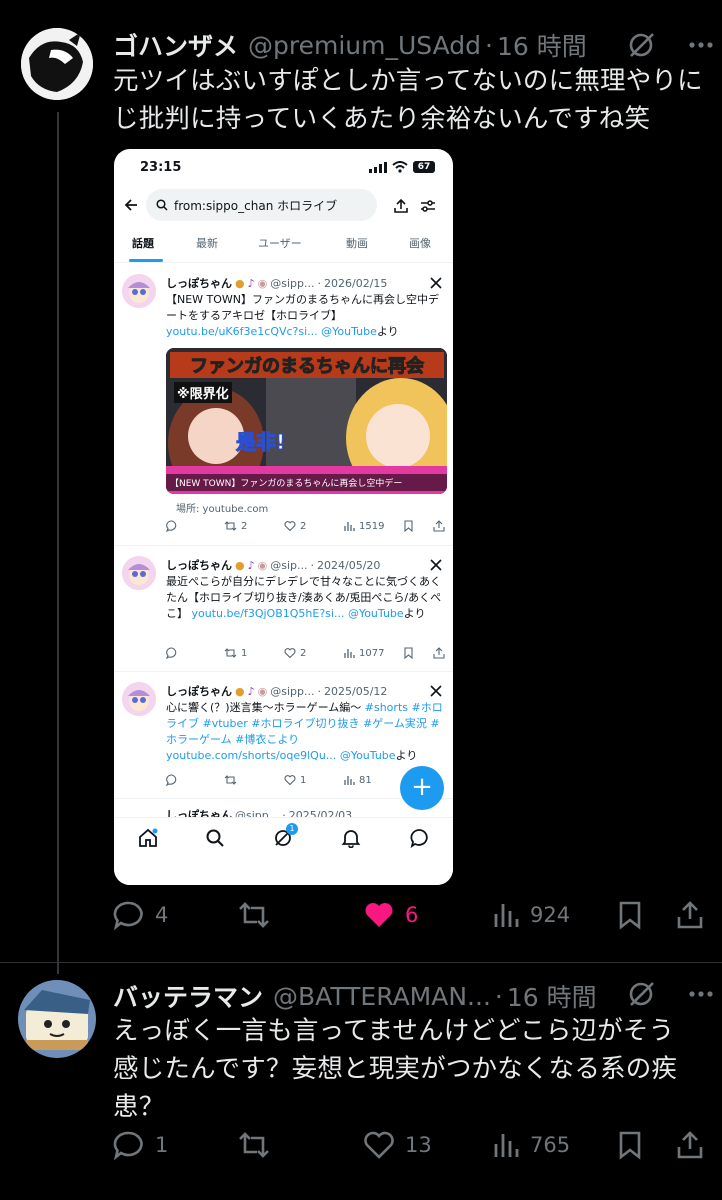  I want to click on tweet1-name: ゴハンザメ, so click(175, 45).